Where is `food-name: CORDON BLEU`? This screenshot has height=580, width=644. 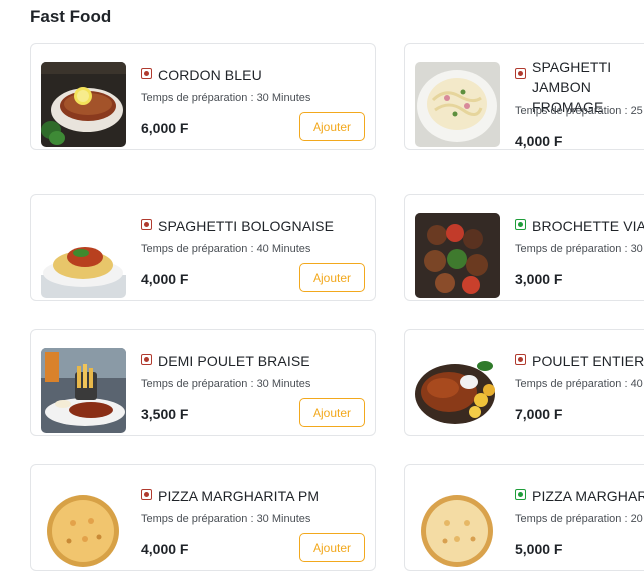 food-name: CORDON BLEU is located at coordinates (210, 75).